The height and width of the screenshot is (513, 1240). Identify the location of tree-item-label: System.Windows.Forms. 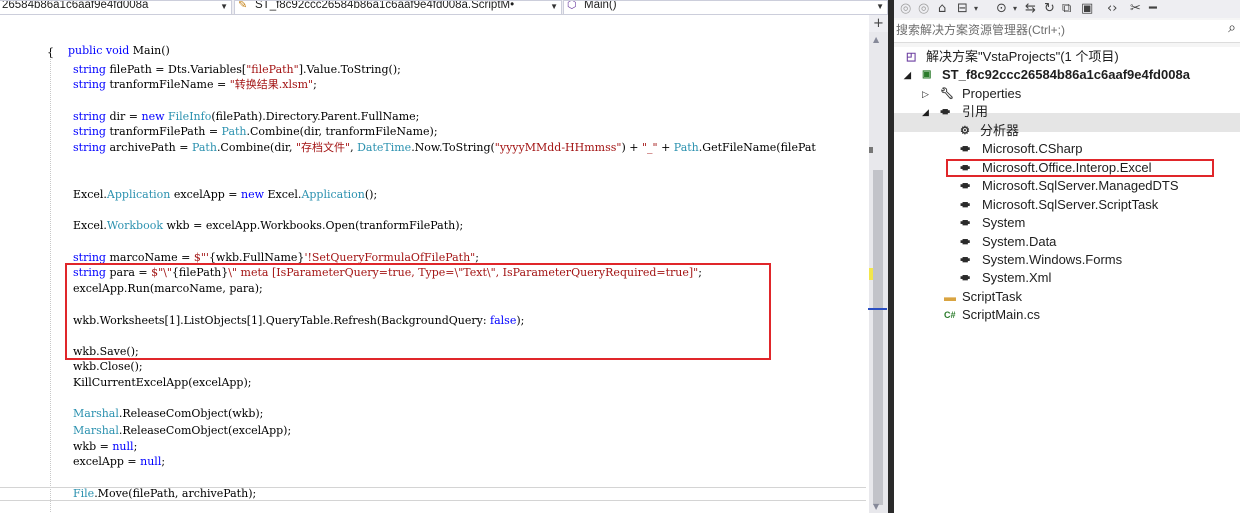
(1052, 259).